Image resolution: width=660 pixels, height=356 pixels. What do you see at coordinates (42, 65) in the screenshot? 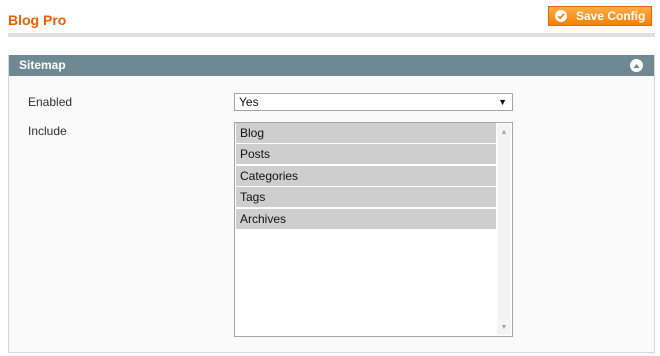
I see `section-title: Sitemap` at bounding box center [42, 65].